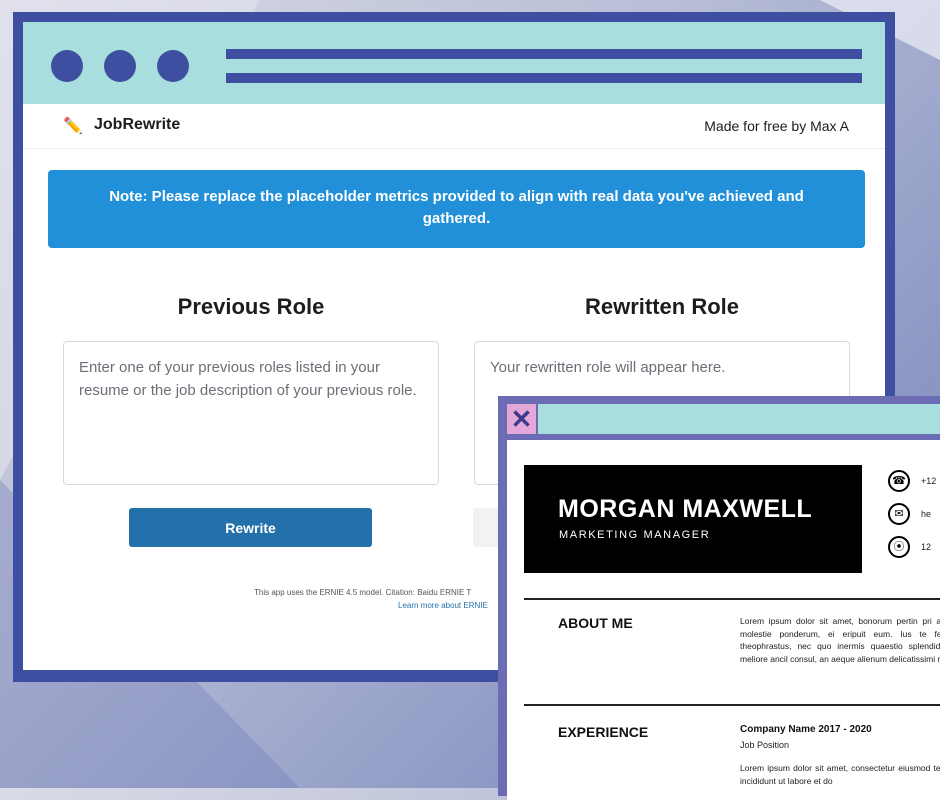  I want to click on app-header: ✏️ JobRewrite Made for free by Max A, so click(454, 126).